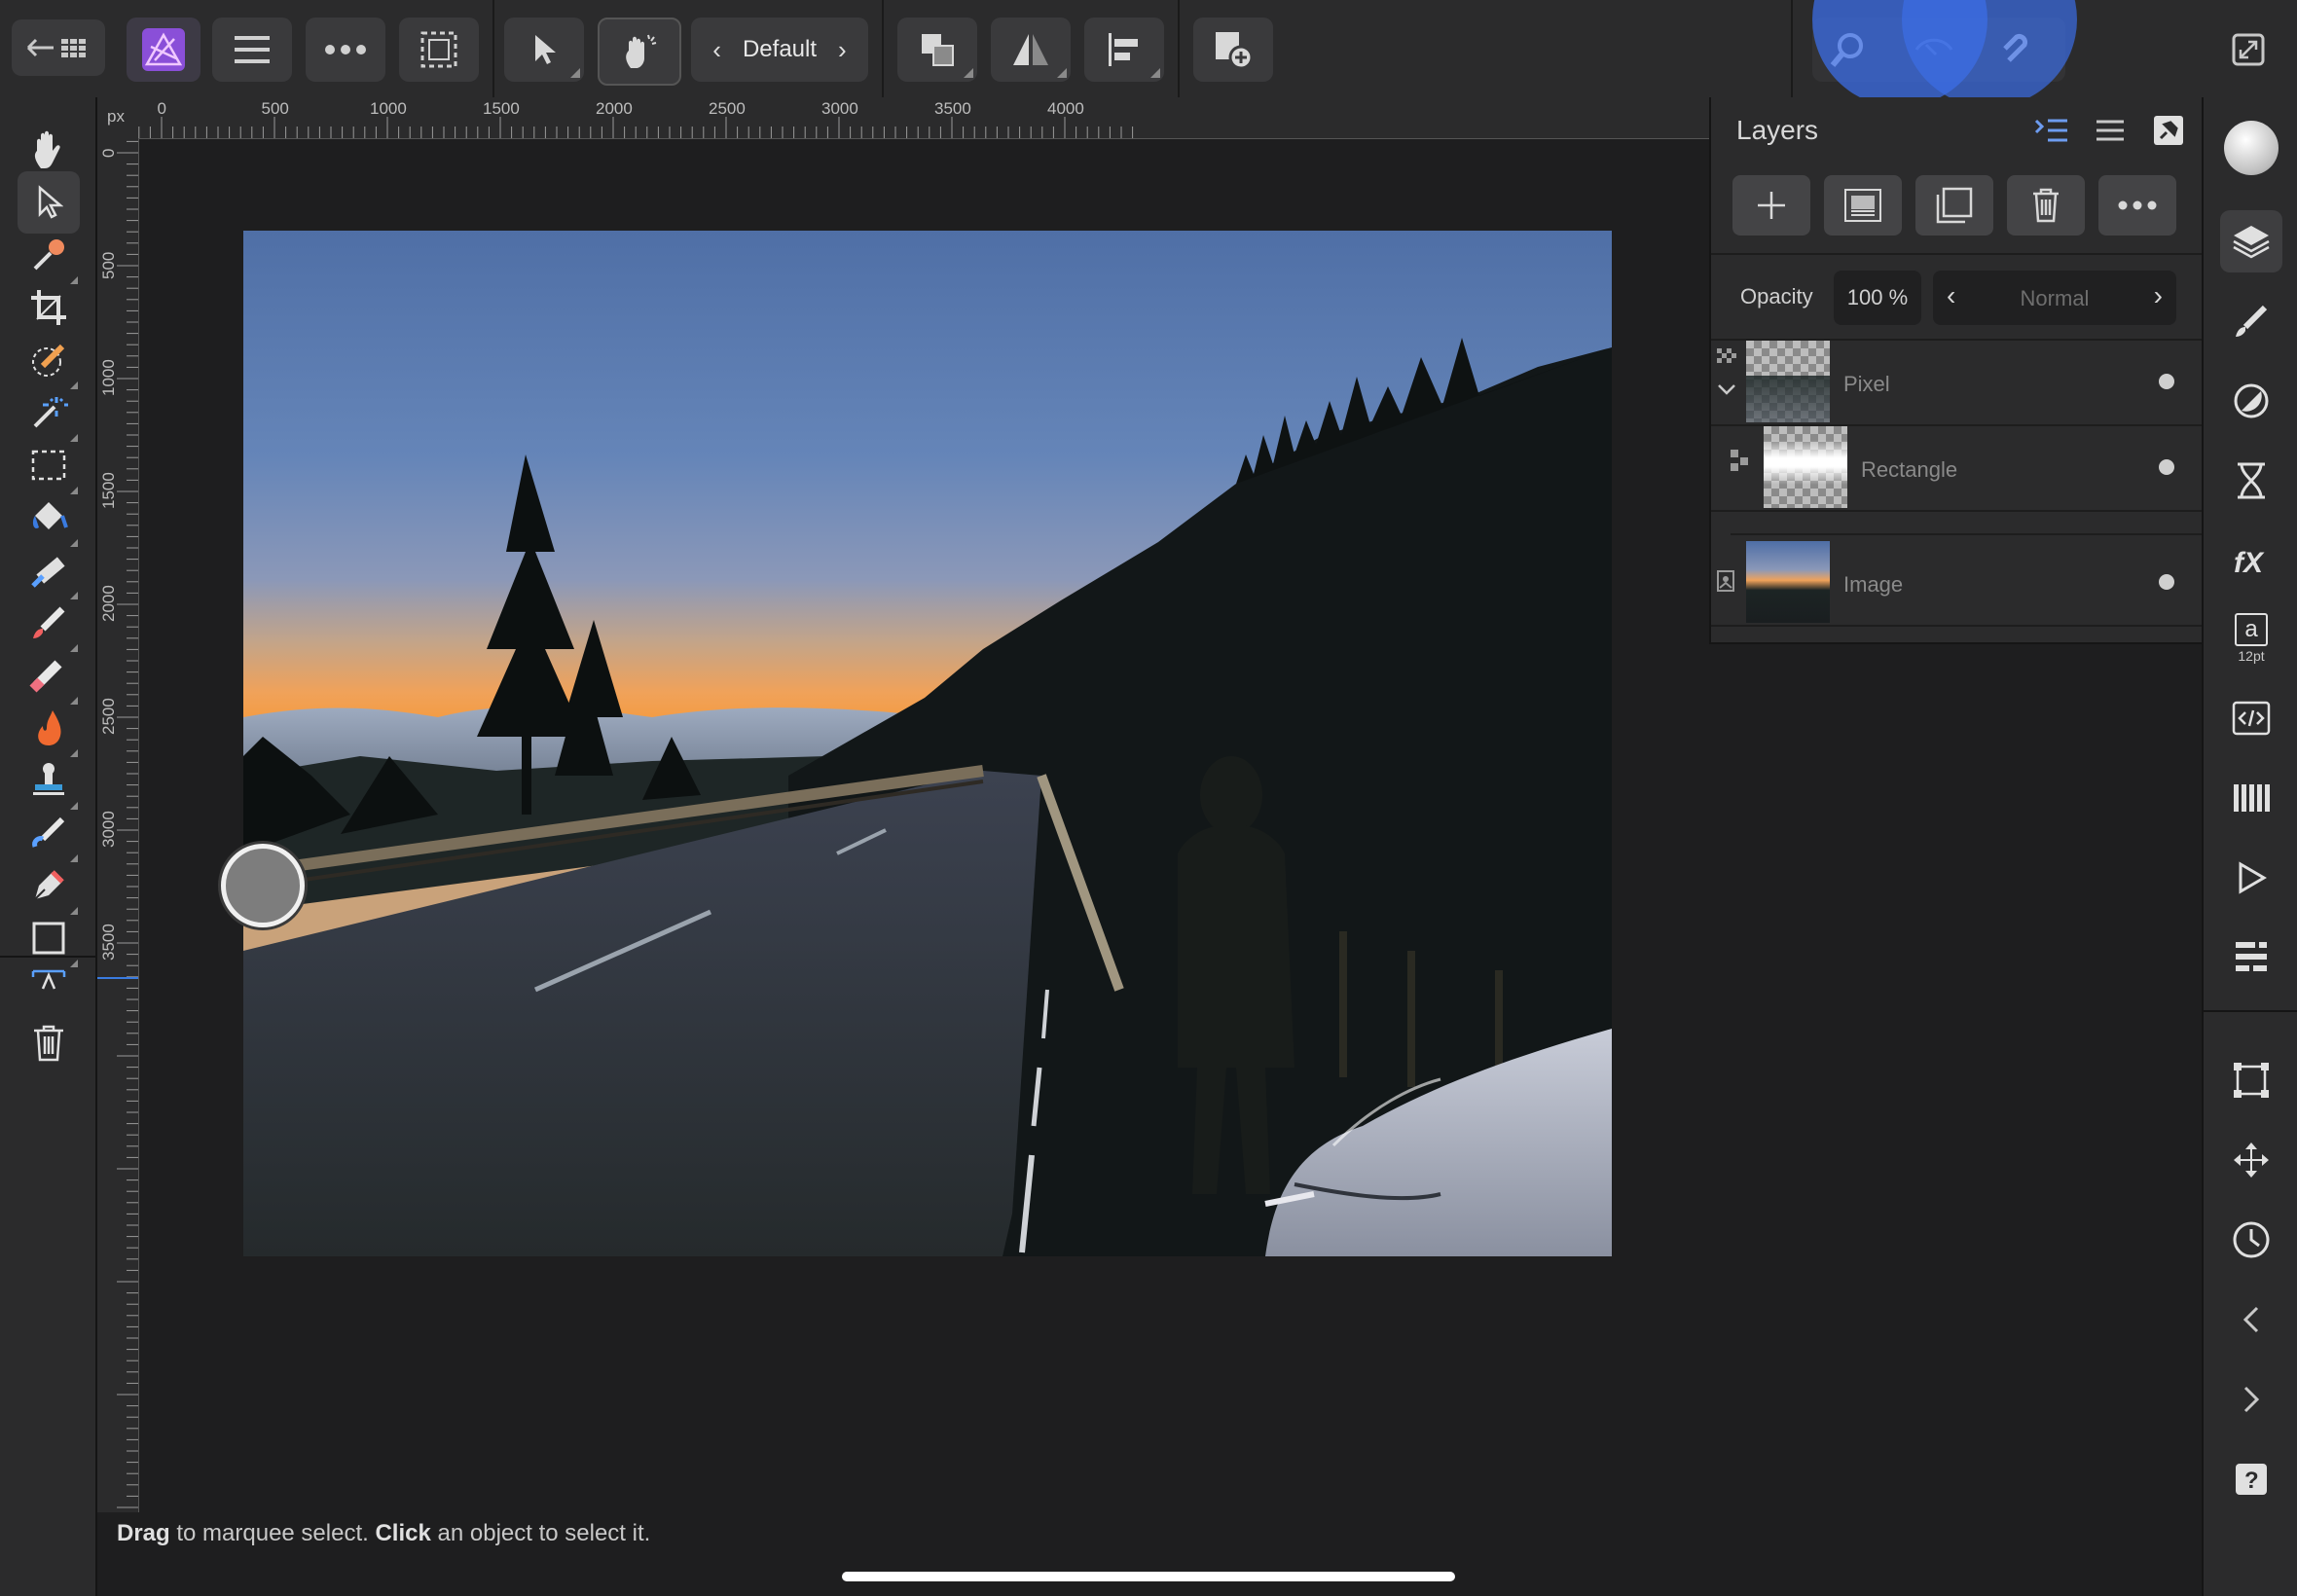 This screenshot has width=2297, height=1596. I want to click on adjustment-dial-icon, so click(2251, 400).